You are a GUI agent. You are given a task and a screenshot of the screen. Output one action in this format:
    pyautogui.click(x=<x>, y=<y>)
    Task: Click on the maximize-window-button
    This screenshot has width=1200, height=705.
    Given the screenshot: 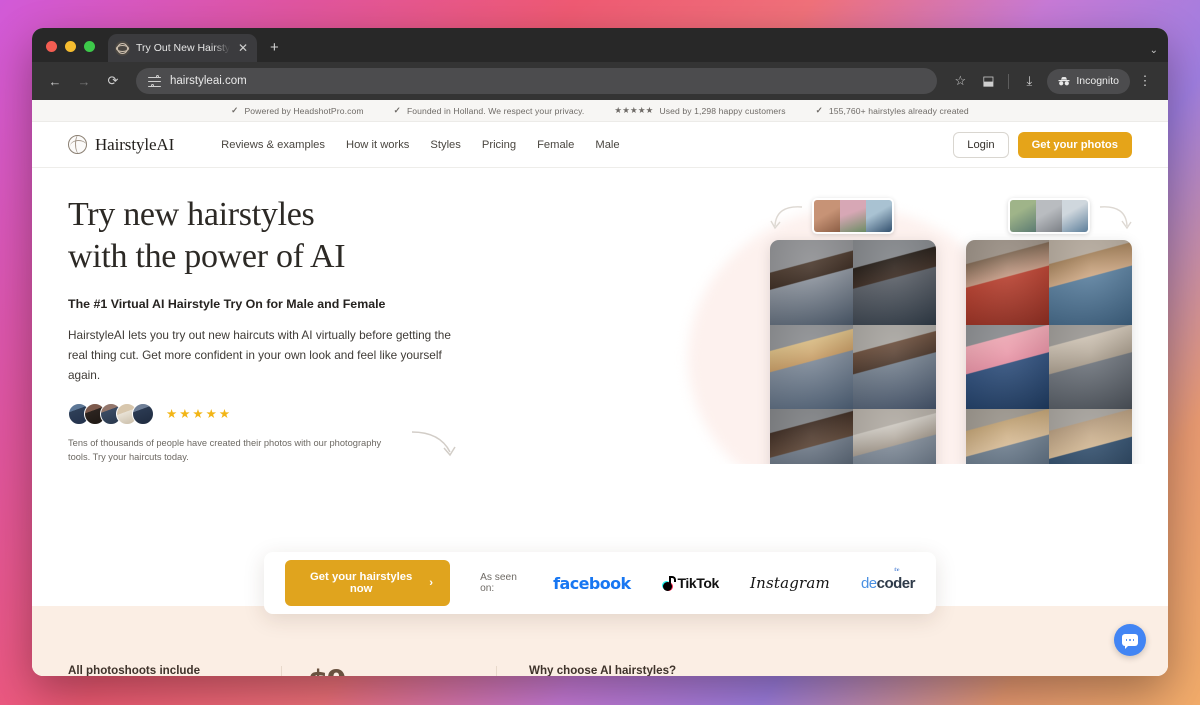 What is the action you would take?
    pyautogui.click(x=89, y=46)
    